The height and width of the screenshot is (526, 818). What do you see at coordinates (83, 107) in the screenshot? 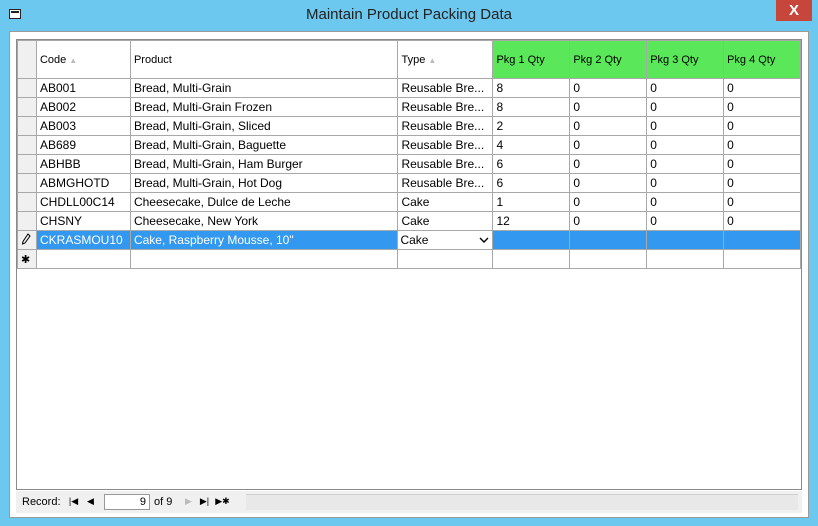
I see `cell-code: AB002` at bounding box center [83, 107].